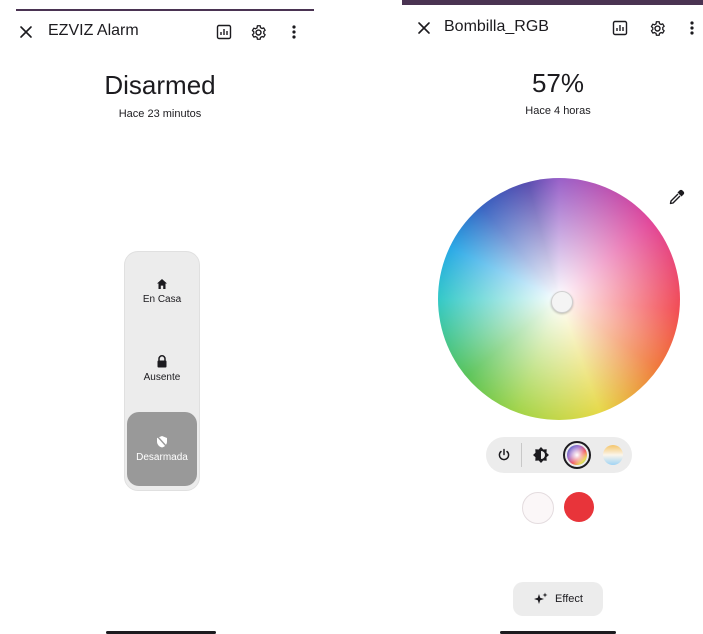  Describe the element at coordinates (162, 299) in the screenshot. I see `mode-label: En Casa` at that location.